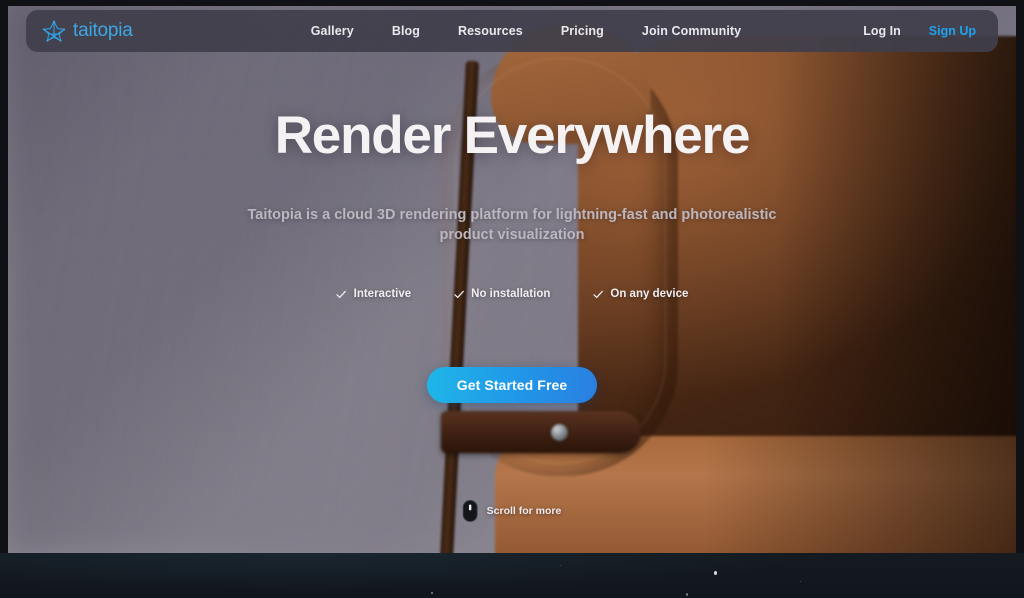 The width and height of the screenshot is (1024, 598). I want to click on feature-item-on-any-device: On any device, so click(640, 294).